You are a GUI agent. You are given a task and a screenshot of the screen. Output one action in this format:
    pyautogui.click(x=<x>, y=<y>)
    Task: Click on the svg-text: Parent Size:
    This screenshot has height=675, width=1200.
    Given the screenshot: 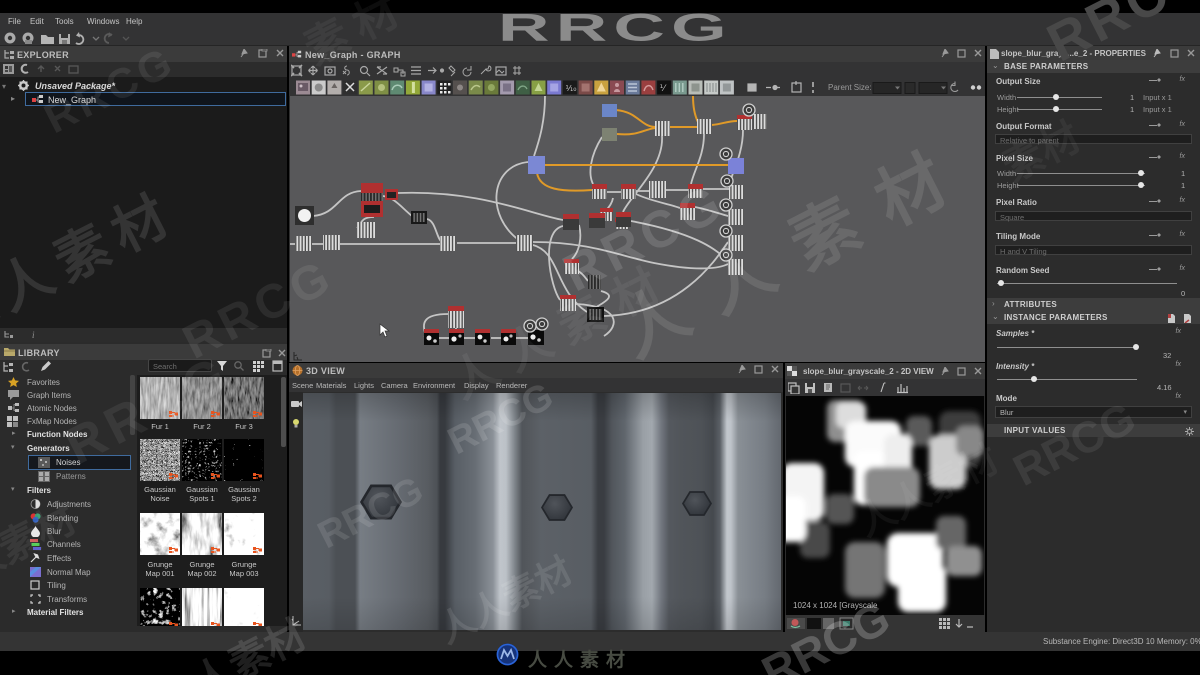 What is the action you would take?
    pyautogui.click(x=850, y=87)
    